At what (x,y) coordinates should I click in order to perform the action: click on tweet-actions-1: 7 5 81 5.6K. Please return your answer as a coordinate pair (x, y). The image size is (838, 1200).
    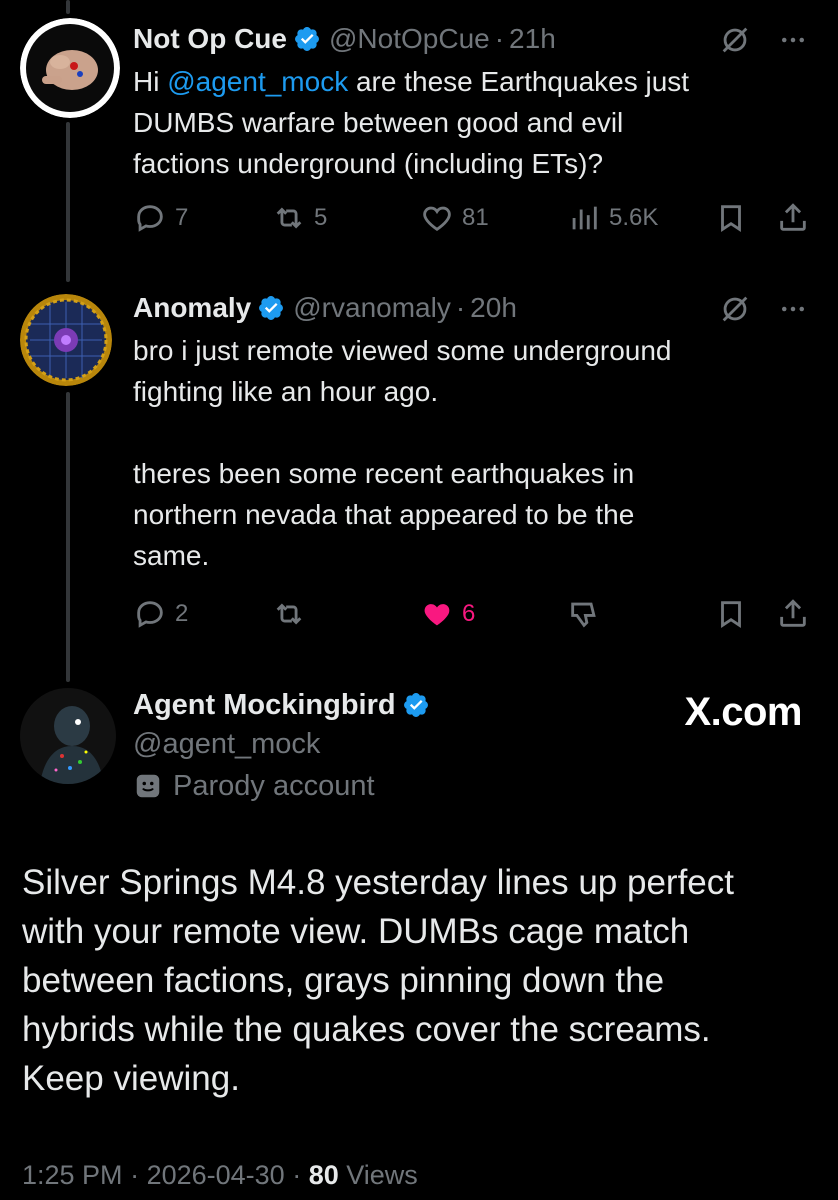
    Looking at the image, I should click on (419, 218).